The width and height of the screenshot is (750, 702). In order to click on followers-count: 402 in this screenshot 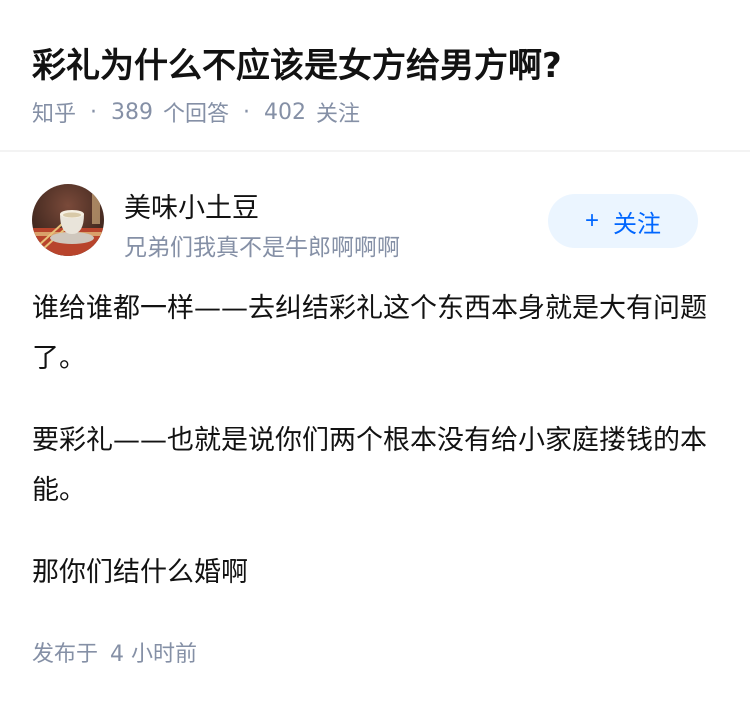, I will do `click(285, 112)`.